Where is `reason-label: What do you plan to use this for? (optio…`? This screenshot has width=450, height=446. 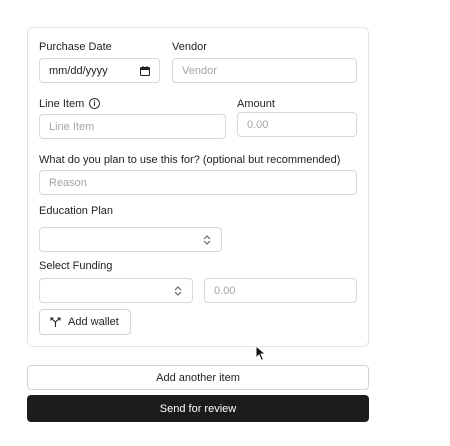 reason-label: What do you plan to use this for? (optio… is located at coordinates (190, 160).